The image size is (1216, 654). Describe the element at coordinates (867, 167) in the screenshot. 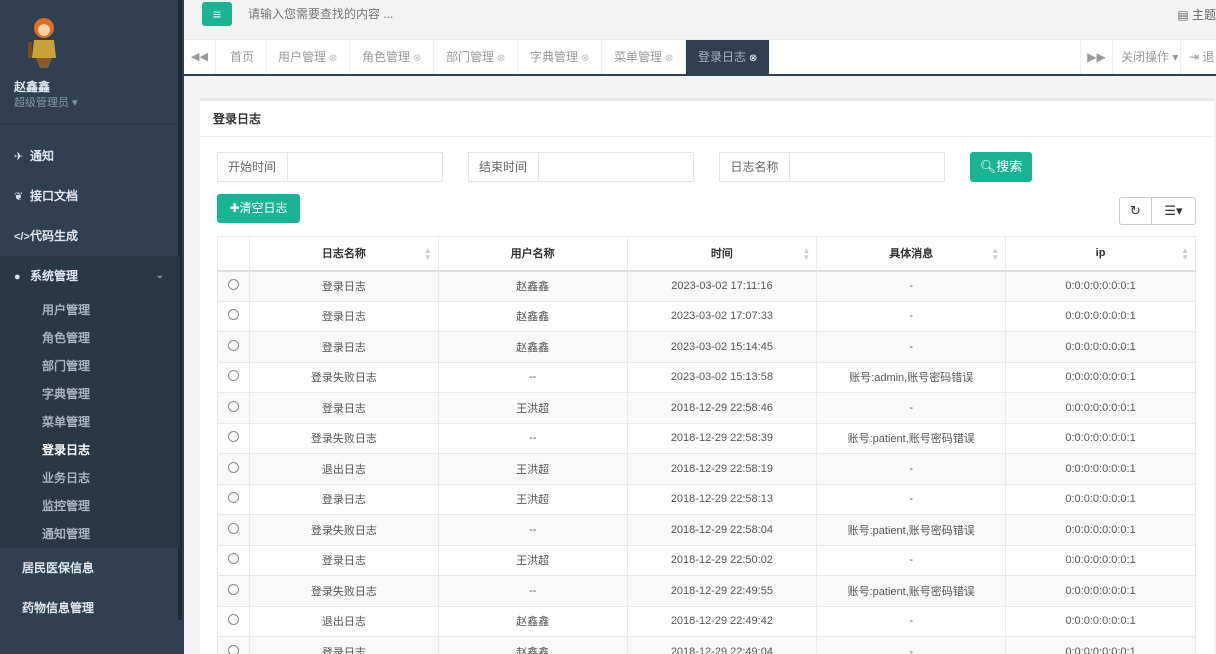

I see `log-name-input` at that location.